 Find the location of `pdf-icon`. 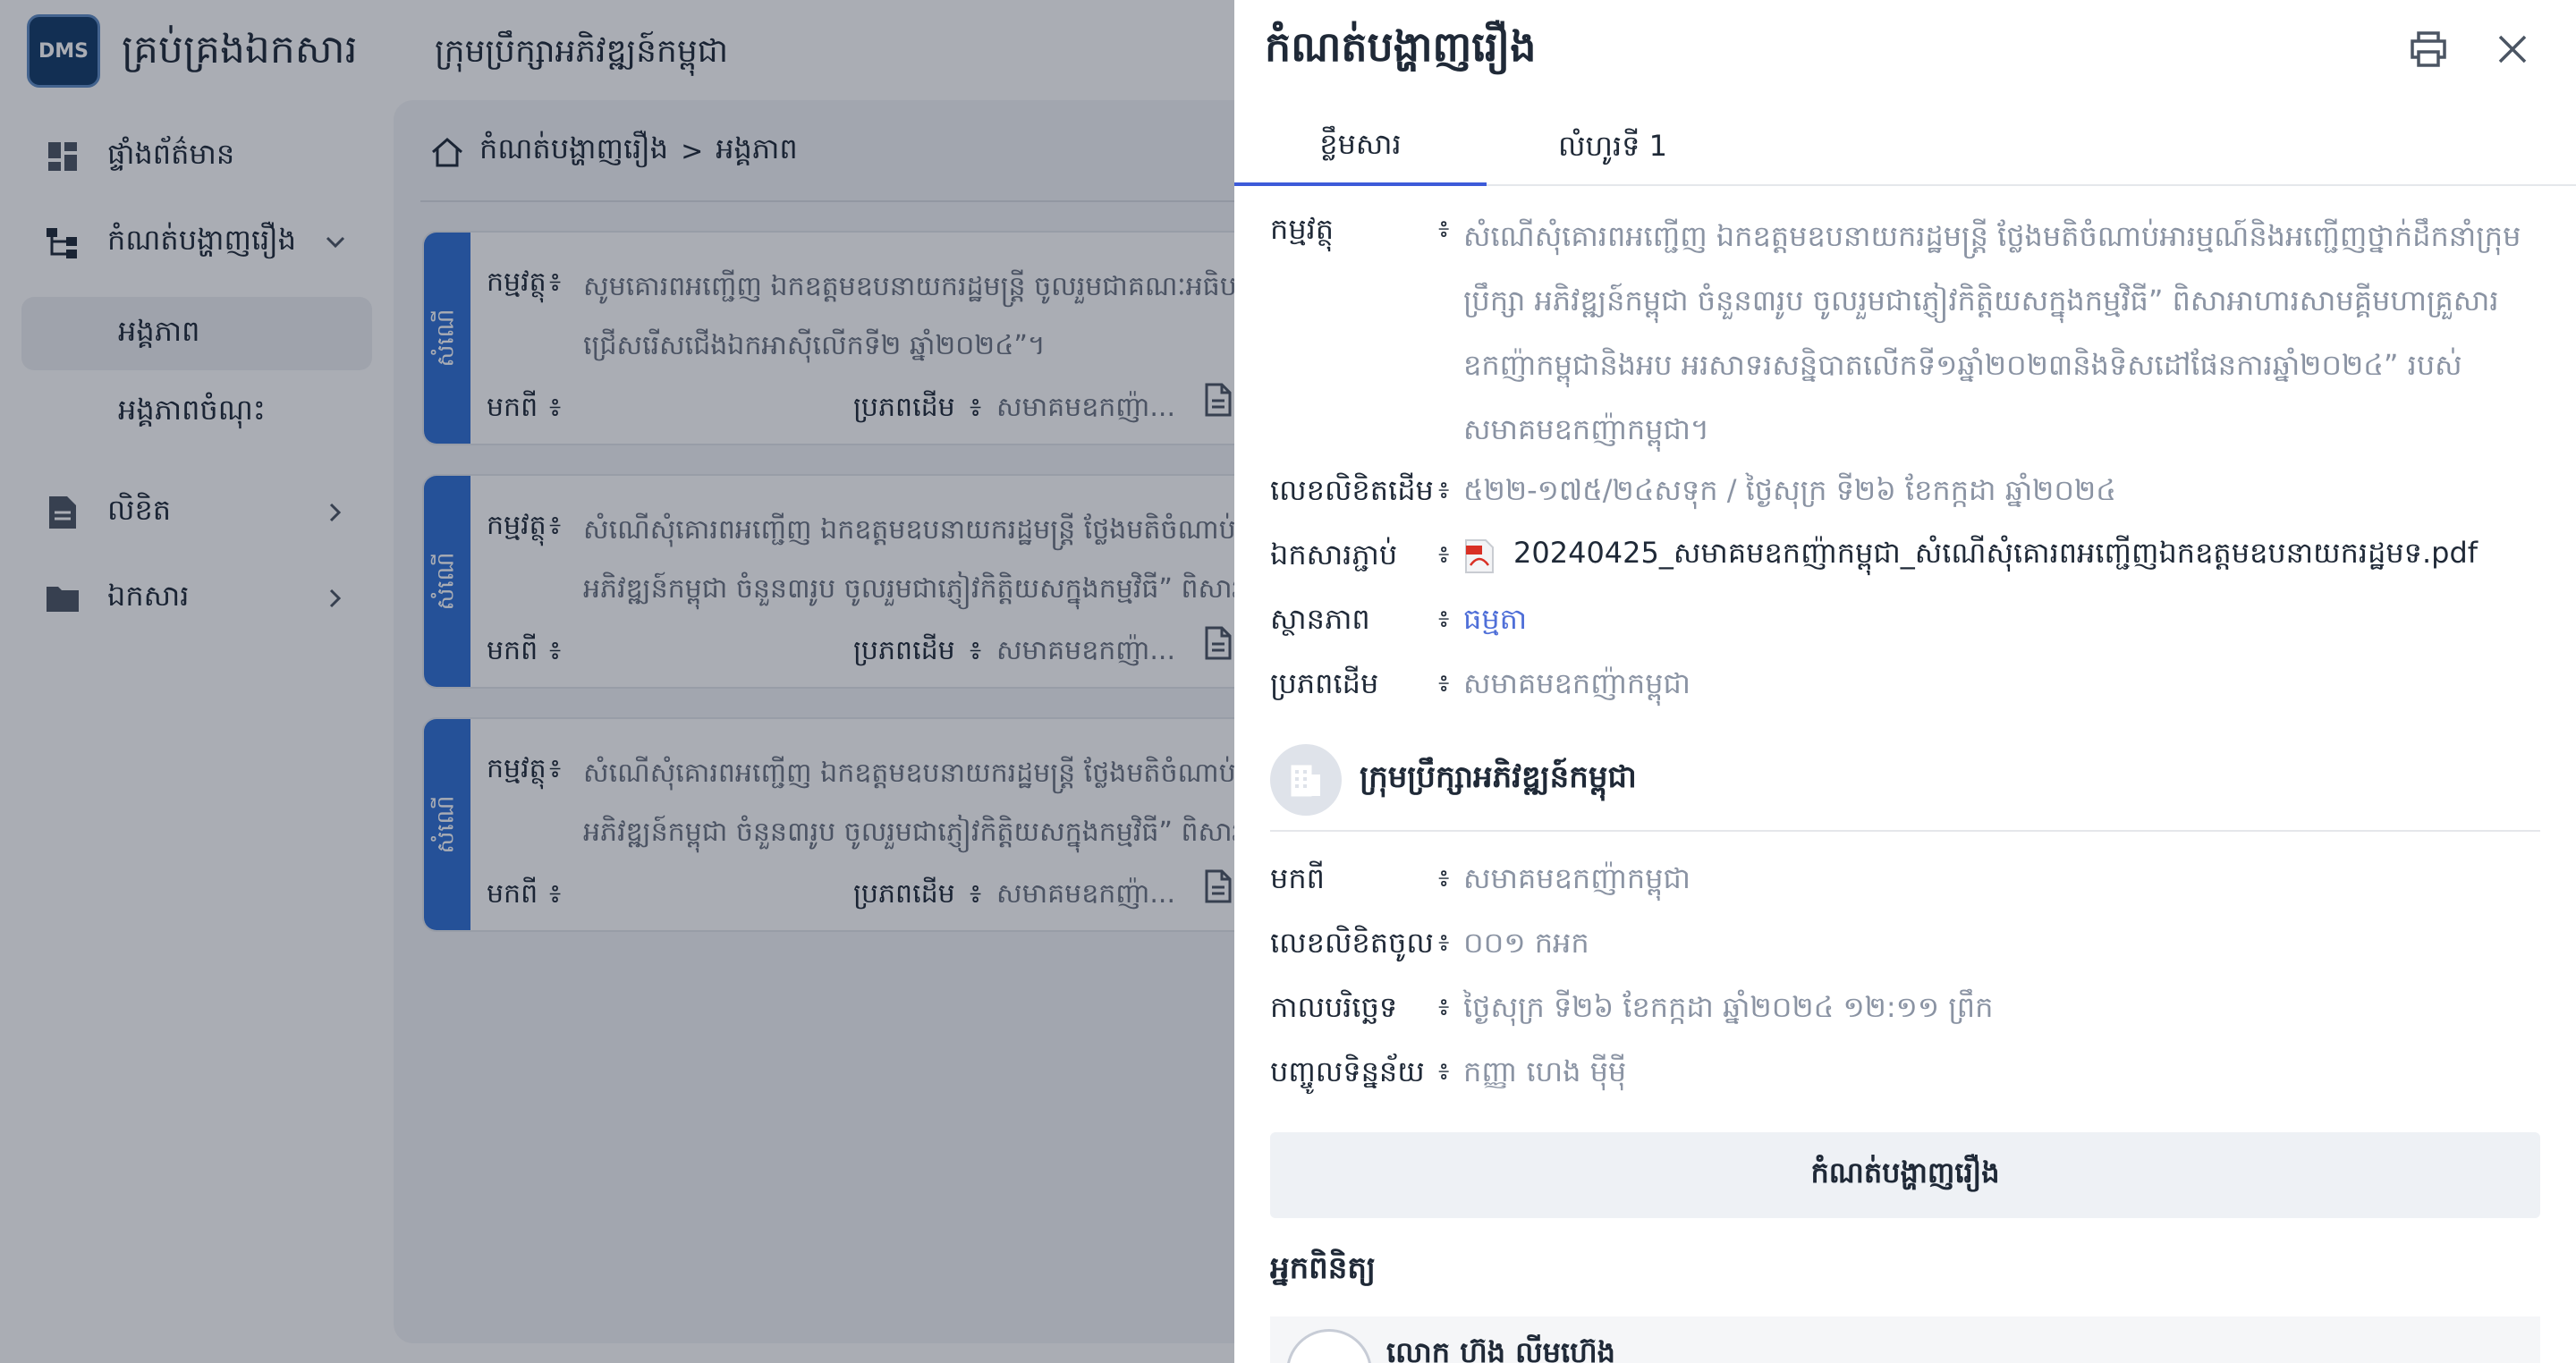

pdf-icon is located at coordinates (1479, 556).